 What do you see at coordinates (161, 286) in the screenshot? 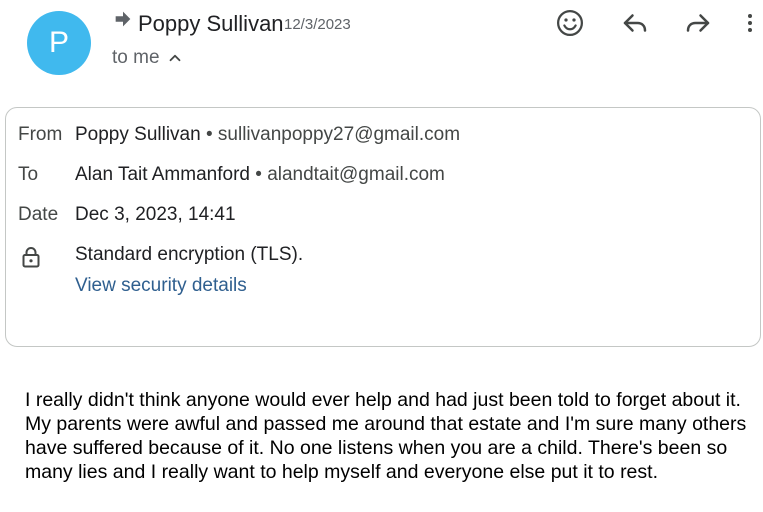
I see `view-security-details-link: View security details` at bounding box center [161, 286].